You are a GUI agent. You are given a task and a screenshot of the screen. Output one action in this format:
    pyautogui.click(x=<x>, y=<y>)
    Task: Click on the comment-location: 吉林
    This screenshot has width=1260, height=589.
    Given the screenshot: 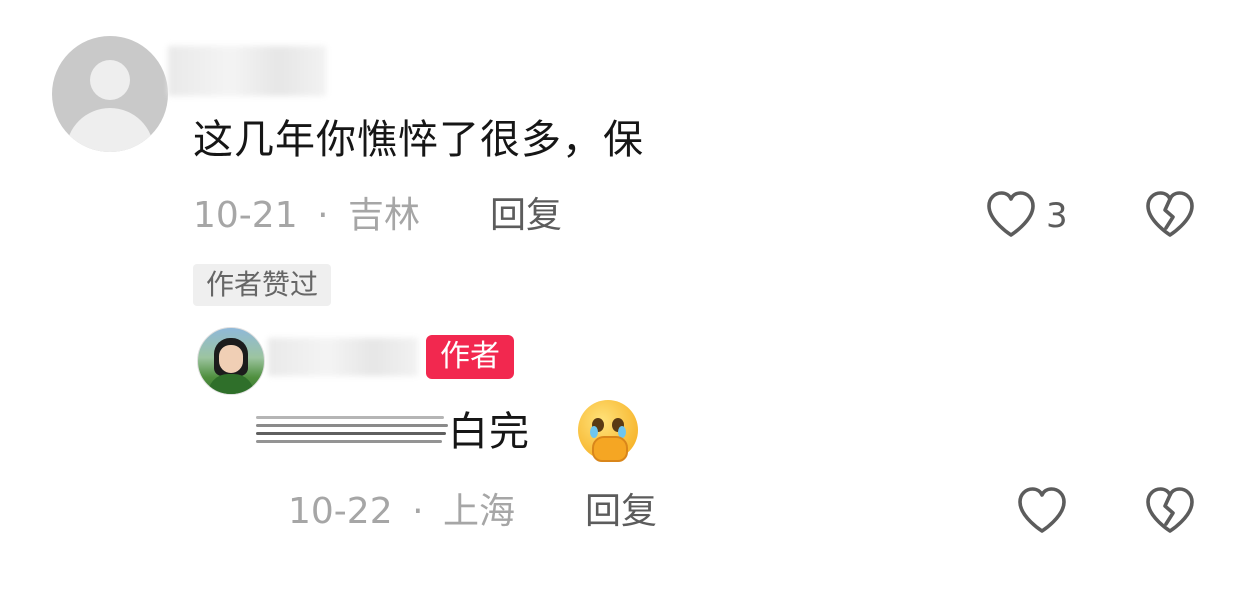 What is the action you would take?
    pyautogui.click(x=383, y=215)
    